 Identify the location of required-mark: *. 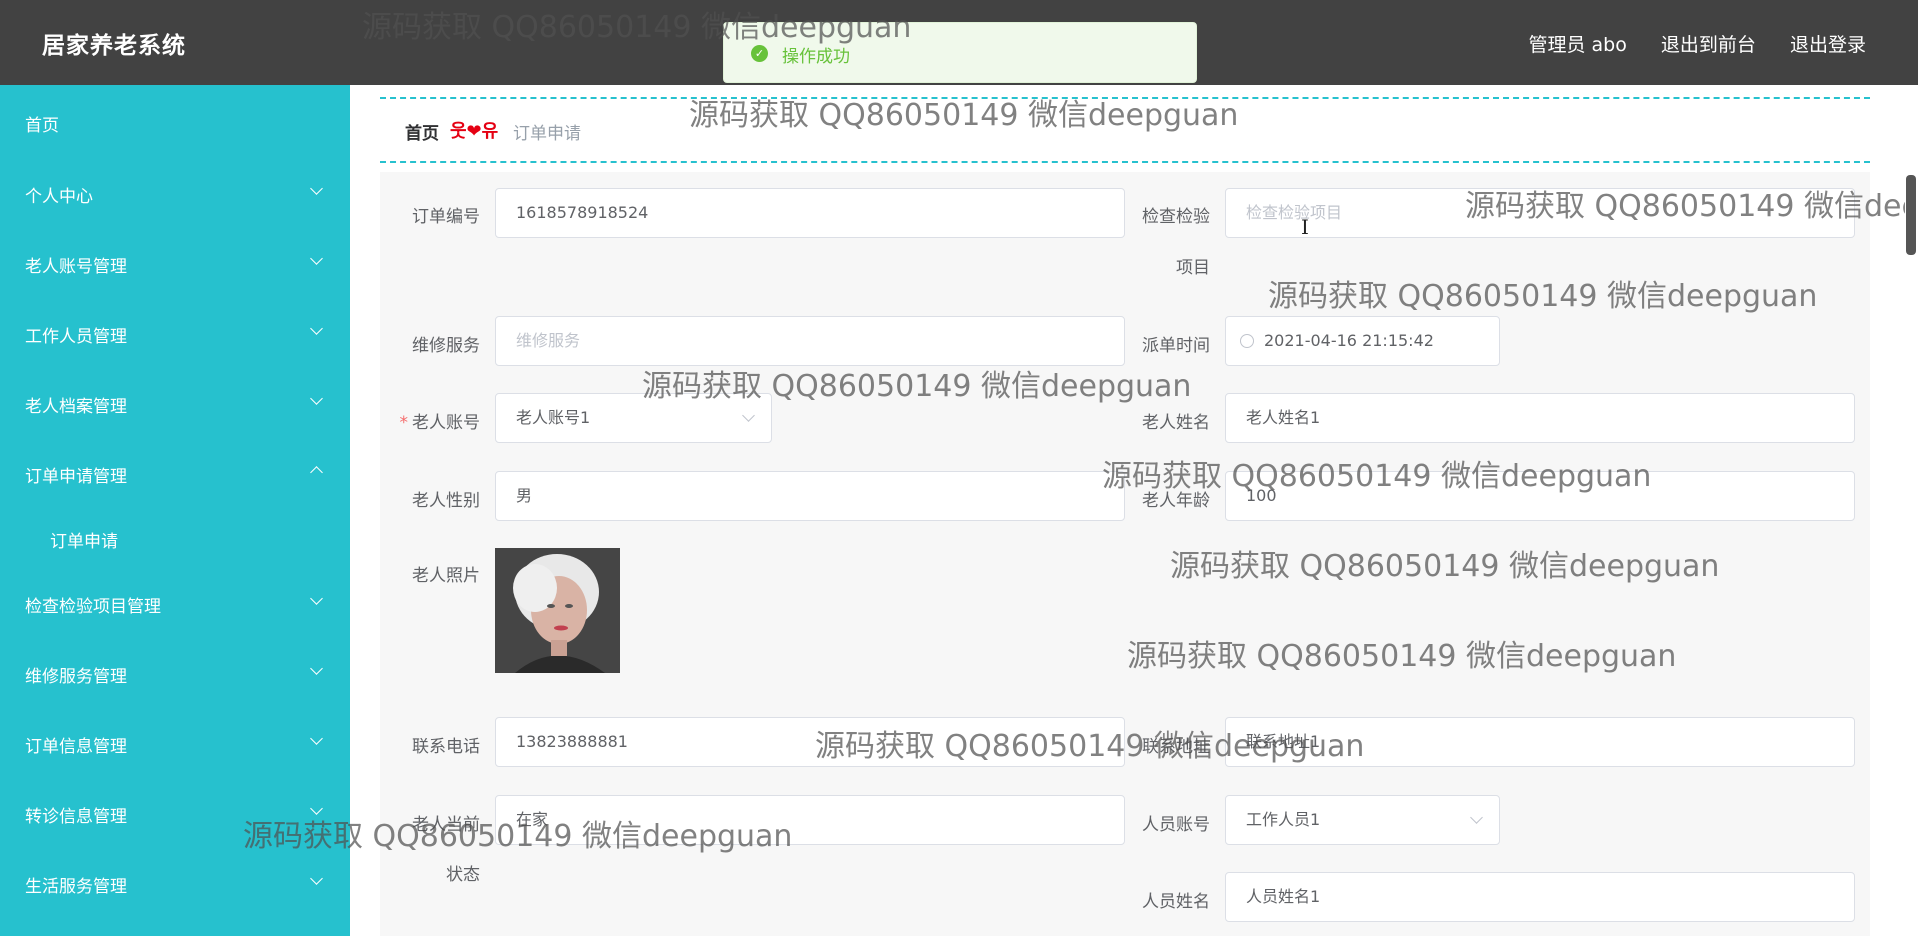
(404, 423).